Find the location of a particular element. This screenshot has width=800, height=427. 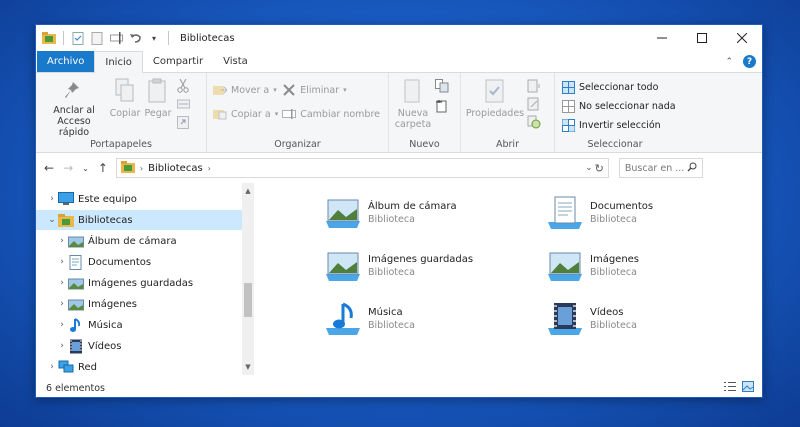

close-button is located at coordinates (742, 38).